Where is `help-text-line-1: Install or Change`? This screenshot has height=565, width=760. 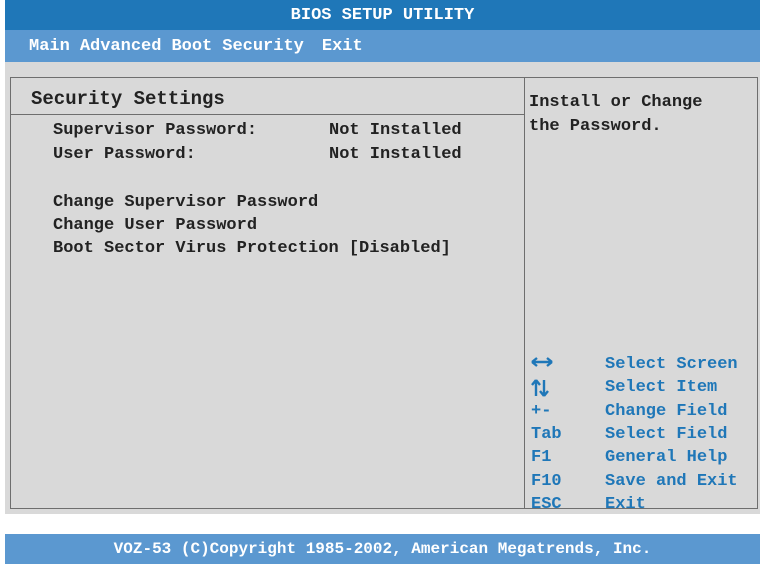
help-text-line-1: Install or Change is located at coordinates (616, 102).